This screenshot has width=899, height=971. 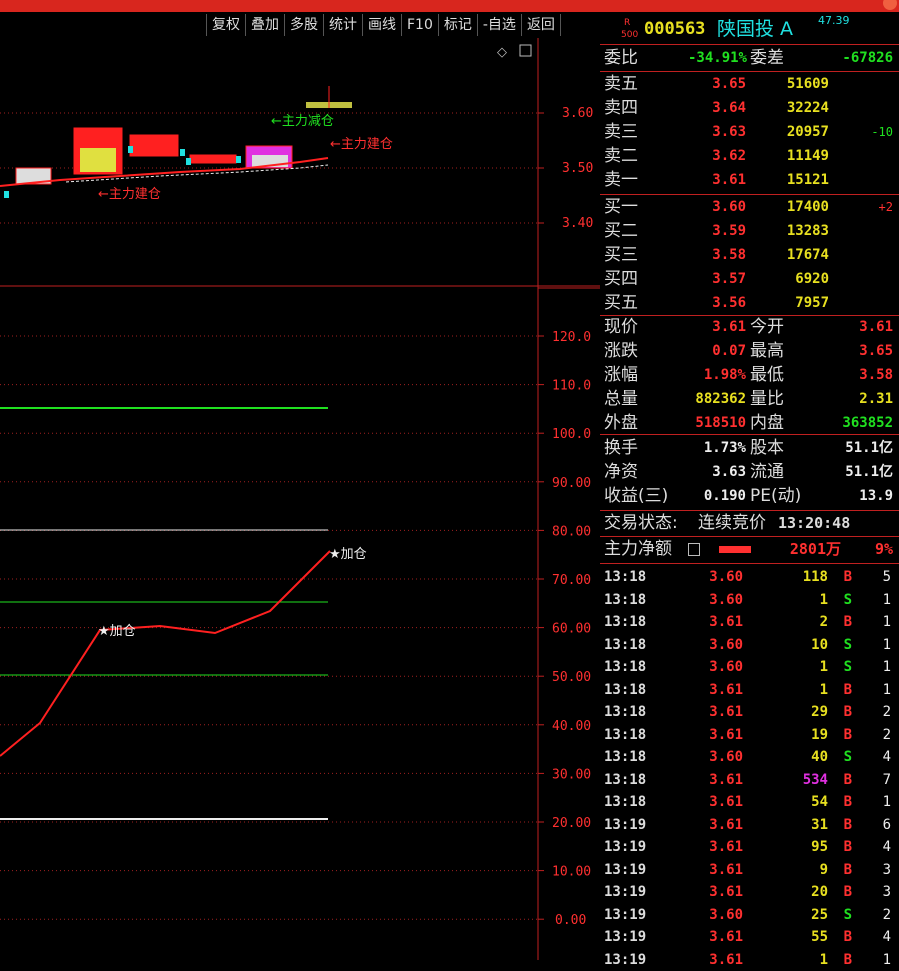 What do you see at coordinates (749, 423) in the screenshot?
I see `quote-row: 外盘518510内盘363852` at bounding box center [749, 423].